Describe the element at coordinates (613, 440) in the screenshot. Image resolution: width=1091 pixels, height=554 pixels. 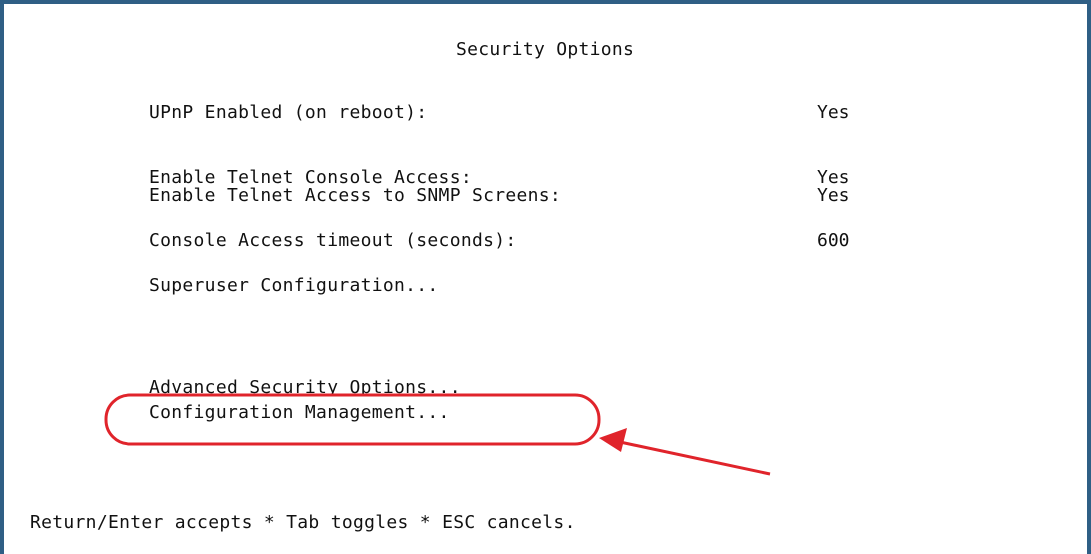
I see `annotation-arrow-head` at that location.